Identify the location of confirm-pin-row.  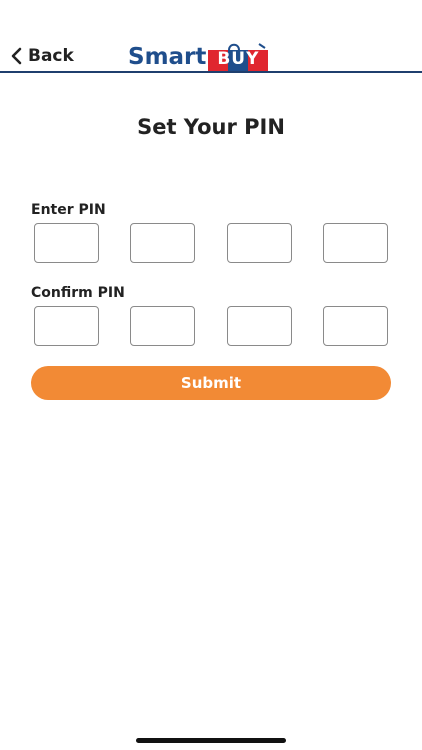
(211, 326).